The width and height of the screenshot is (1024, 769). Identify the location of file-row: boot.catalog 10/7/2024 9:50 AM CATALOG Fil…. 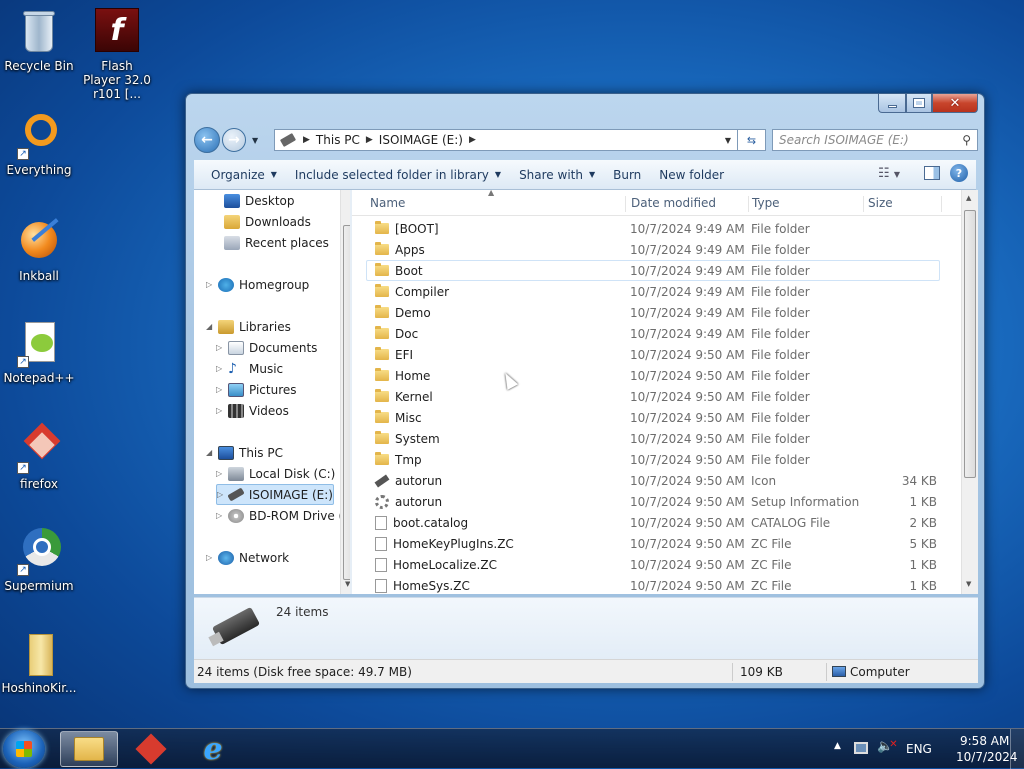
(654, 522).